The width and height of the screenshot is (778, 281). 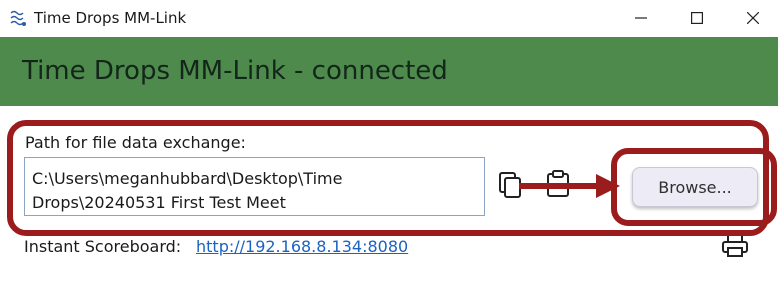 I want to click on clipboard-icon, so click(x=558, y=186).